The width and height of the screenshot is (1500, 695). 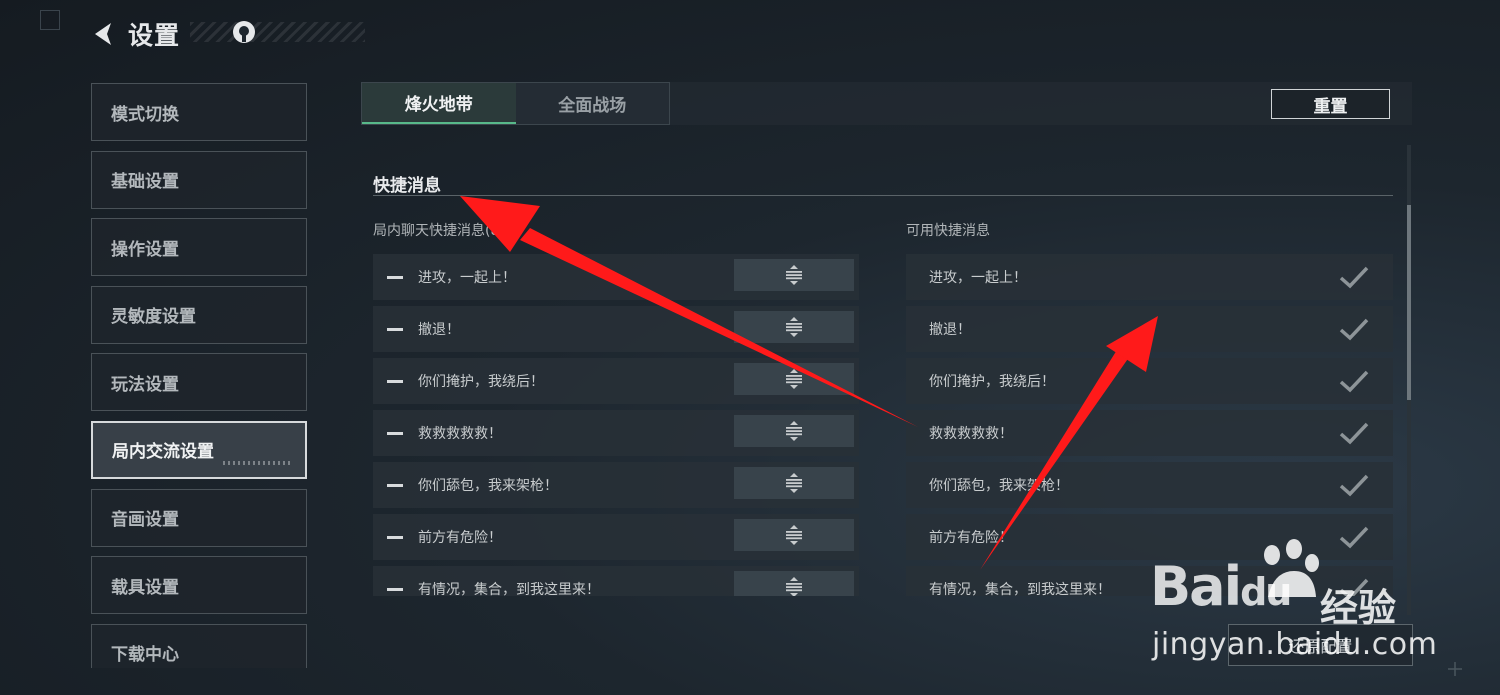 What do you see at coordinates (1295, 644) in the screenshot?
I see `watermark-url: jingyan.baidu.com` at bounding box center [1295, 644].